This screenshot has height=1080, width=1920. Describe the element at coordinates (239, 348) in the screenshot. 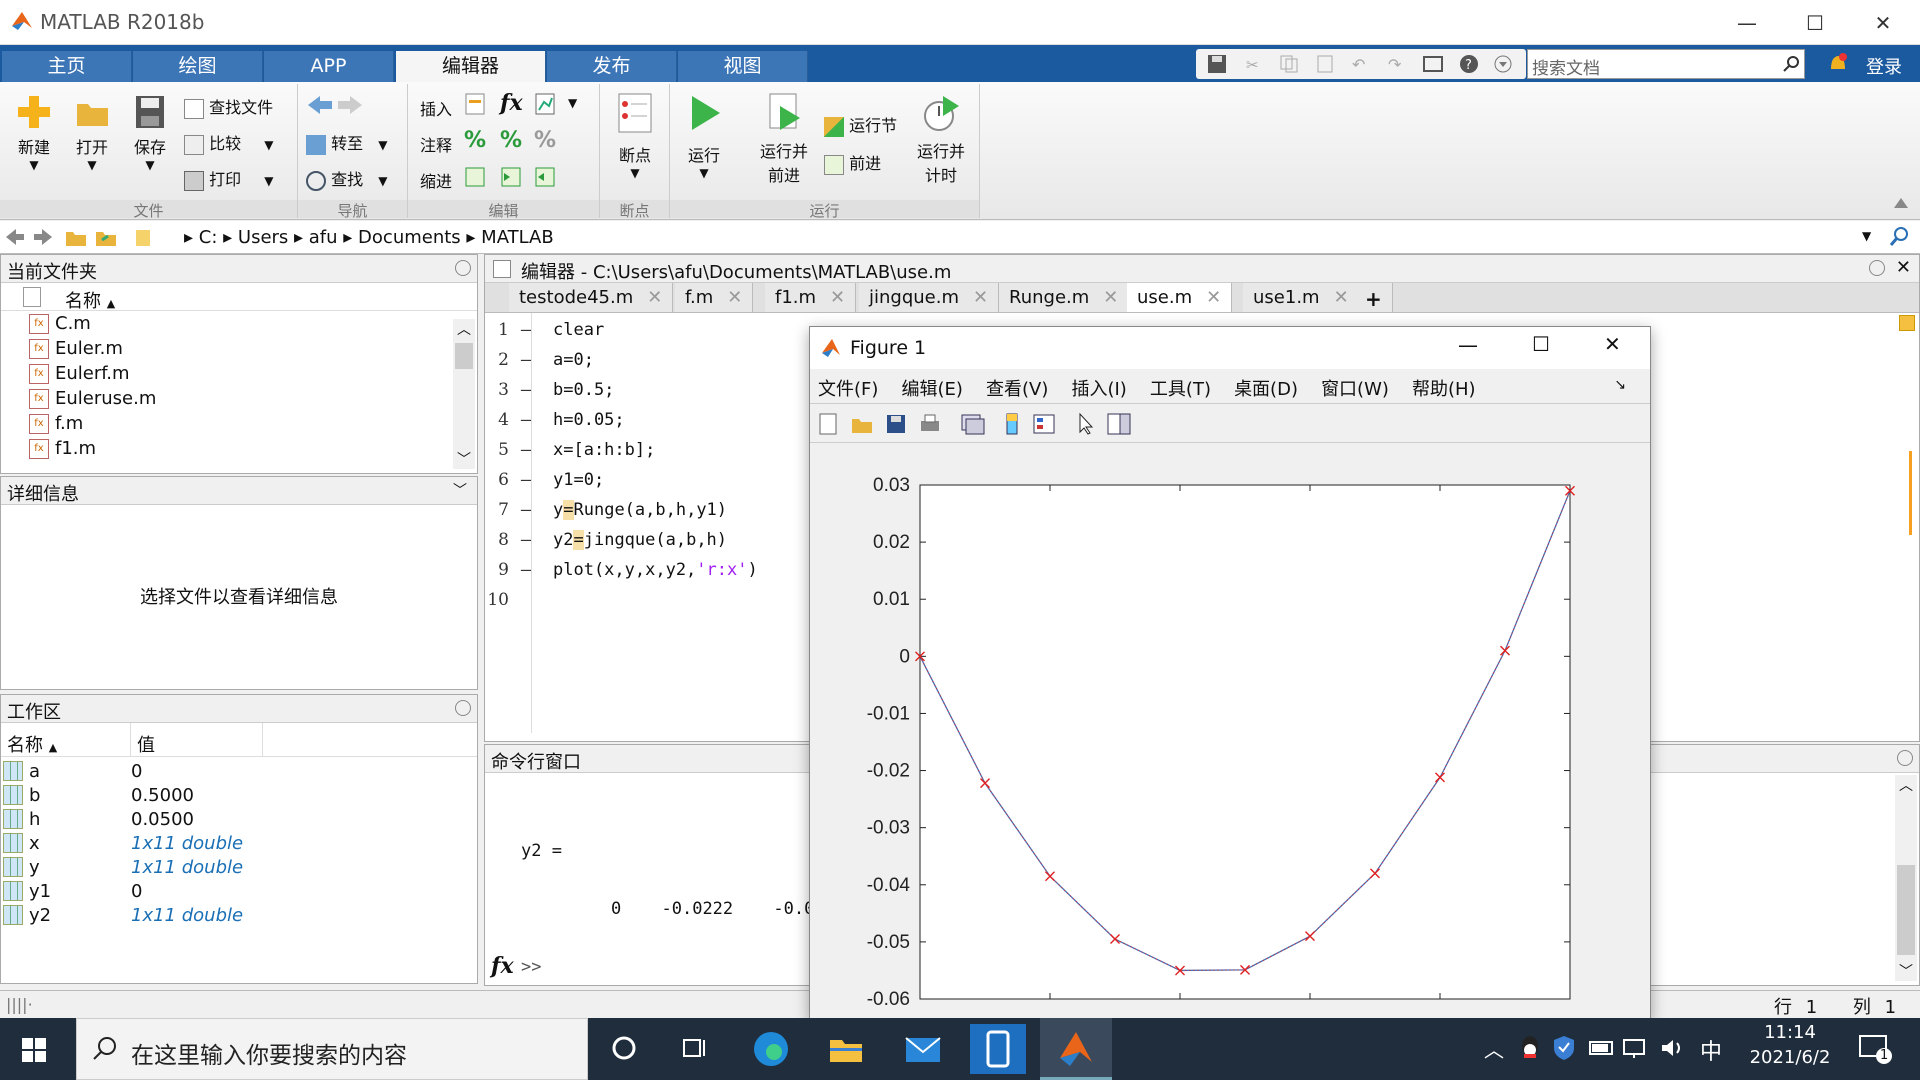

I see `file-list-item: fx Euler.m` at that location.